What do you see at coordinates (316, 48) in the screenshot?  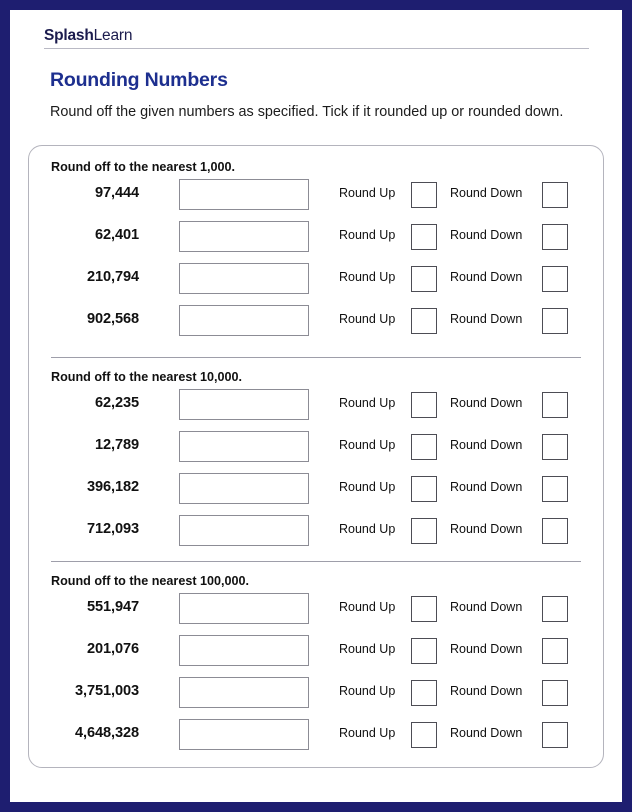 I see `header-divider` at bounding box center [316, 48].